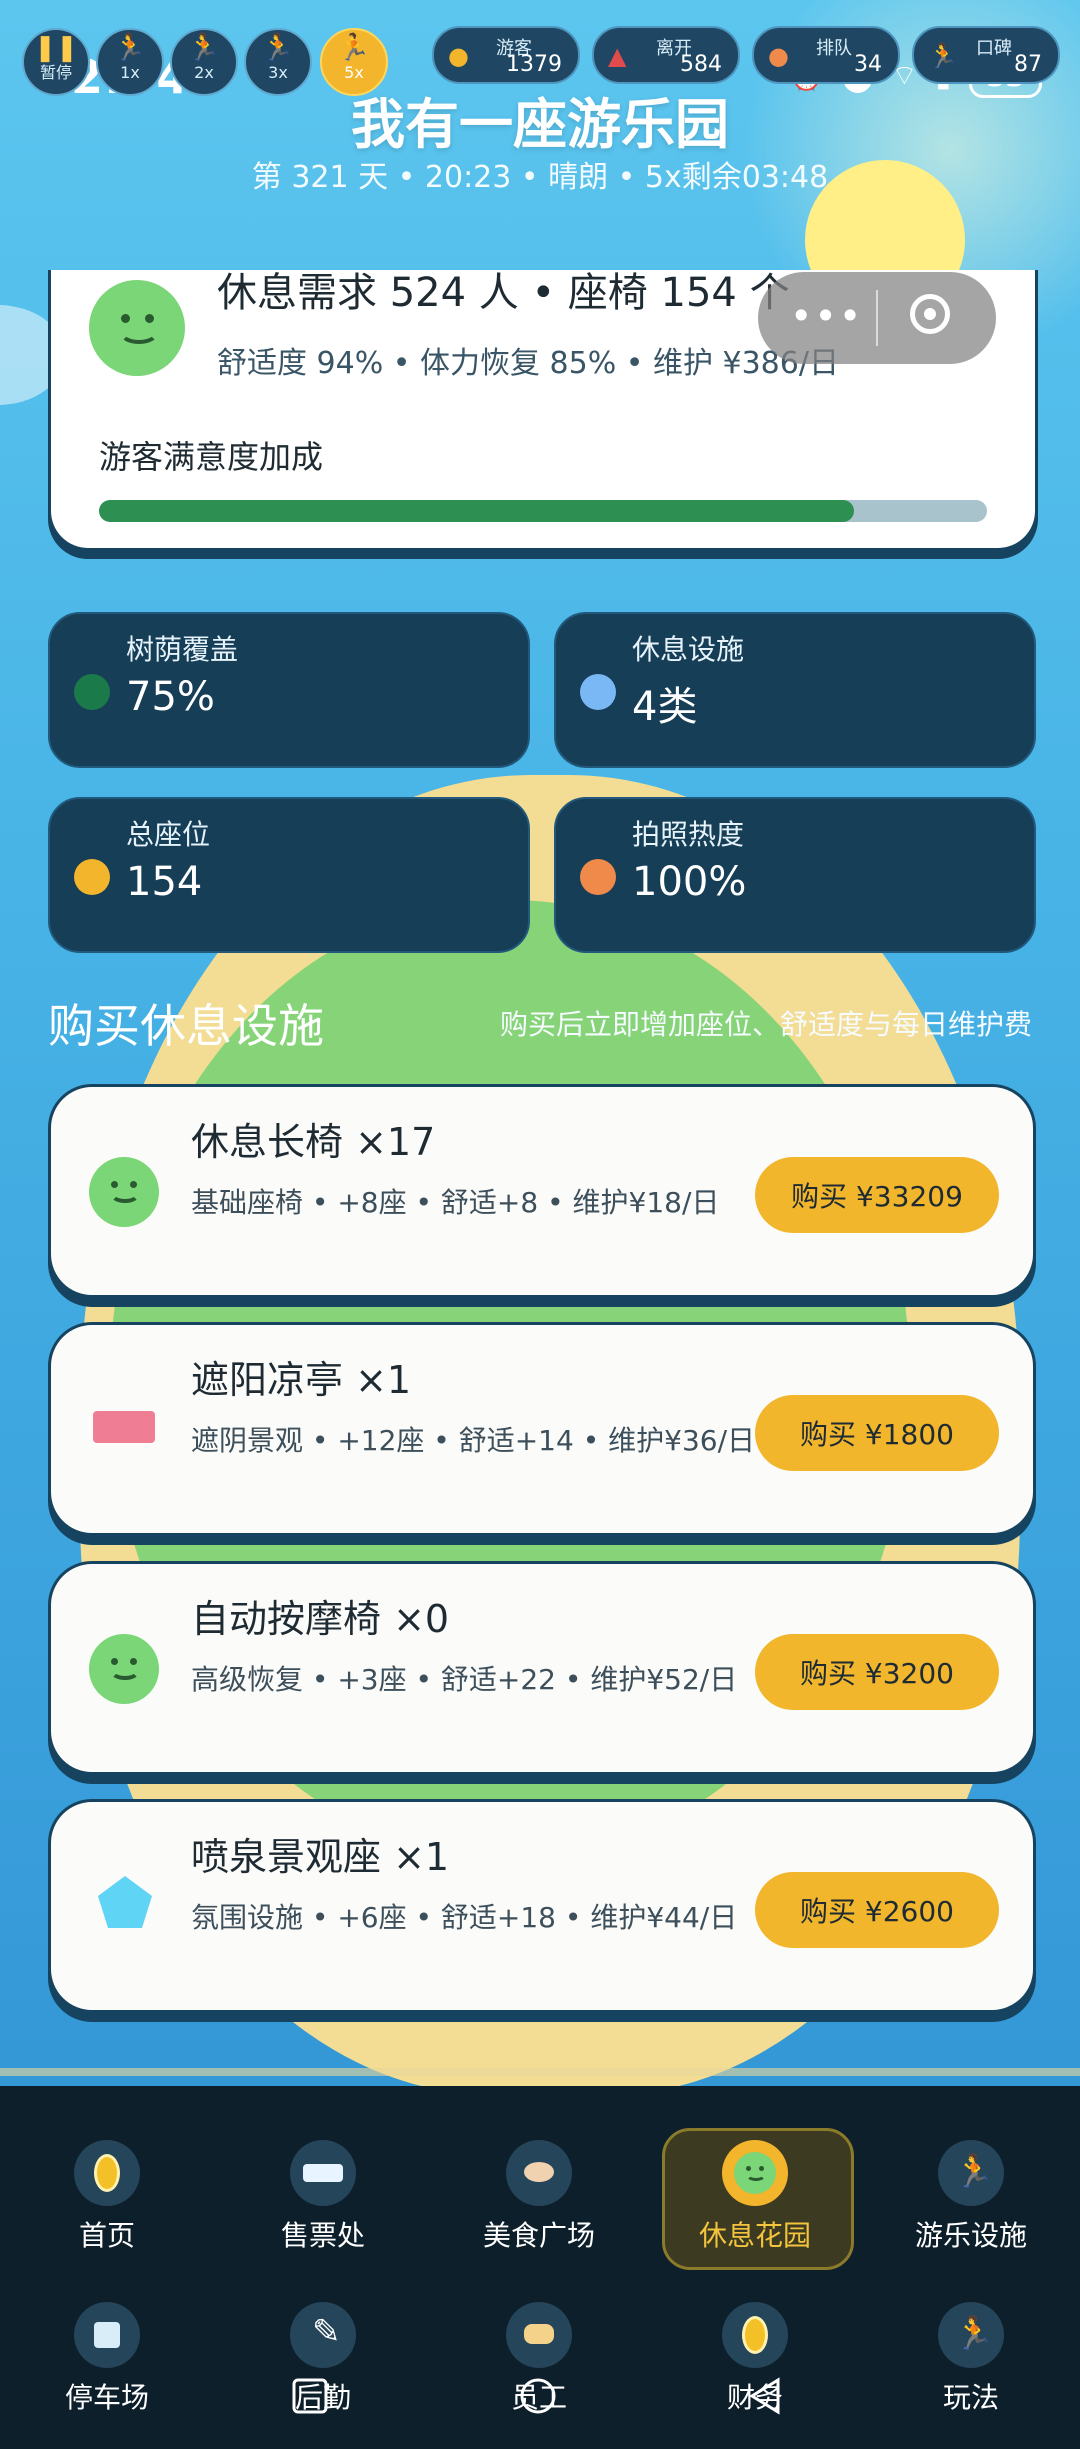 The height and width of the screenshot is (2449, 1080). What do you see at coordinates (320, 1619) in the screenshot?
I see `item-name: 自动按摩椅 ×0` at bounding box center [320, 1619].